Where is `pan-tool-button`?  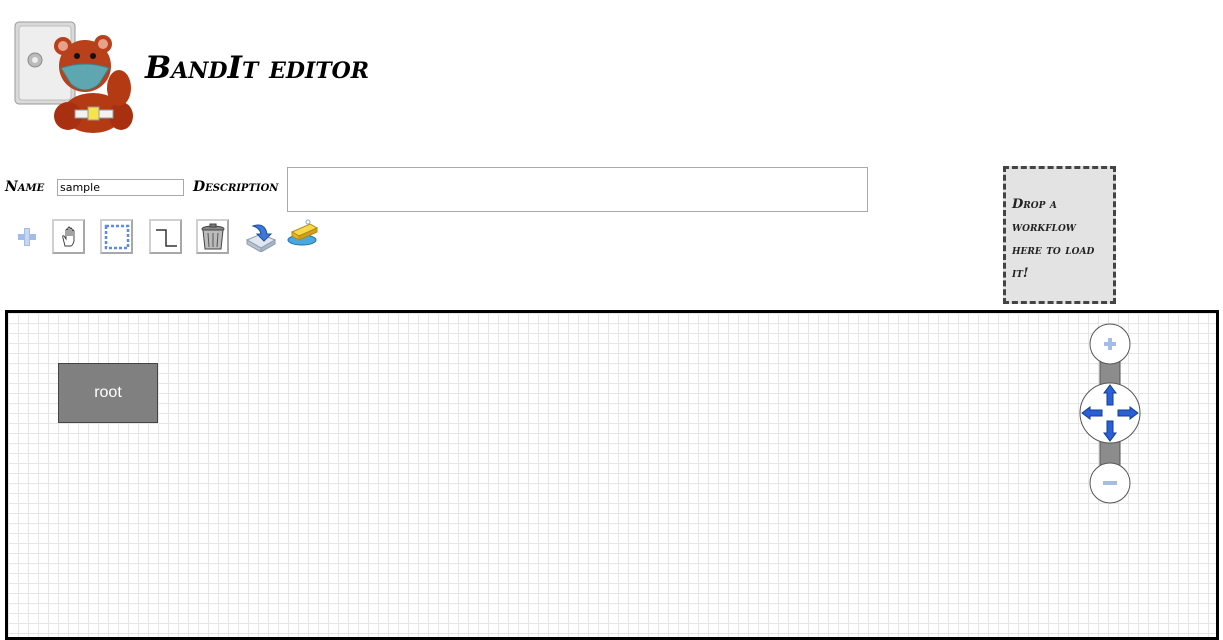 pan-tool-button is located at coordinates (68, 236).